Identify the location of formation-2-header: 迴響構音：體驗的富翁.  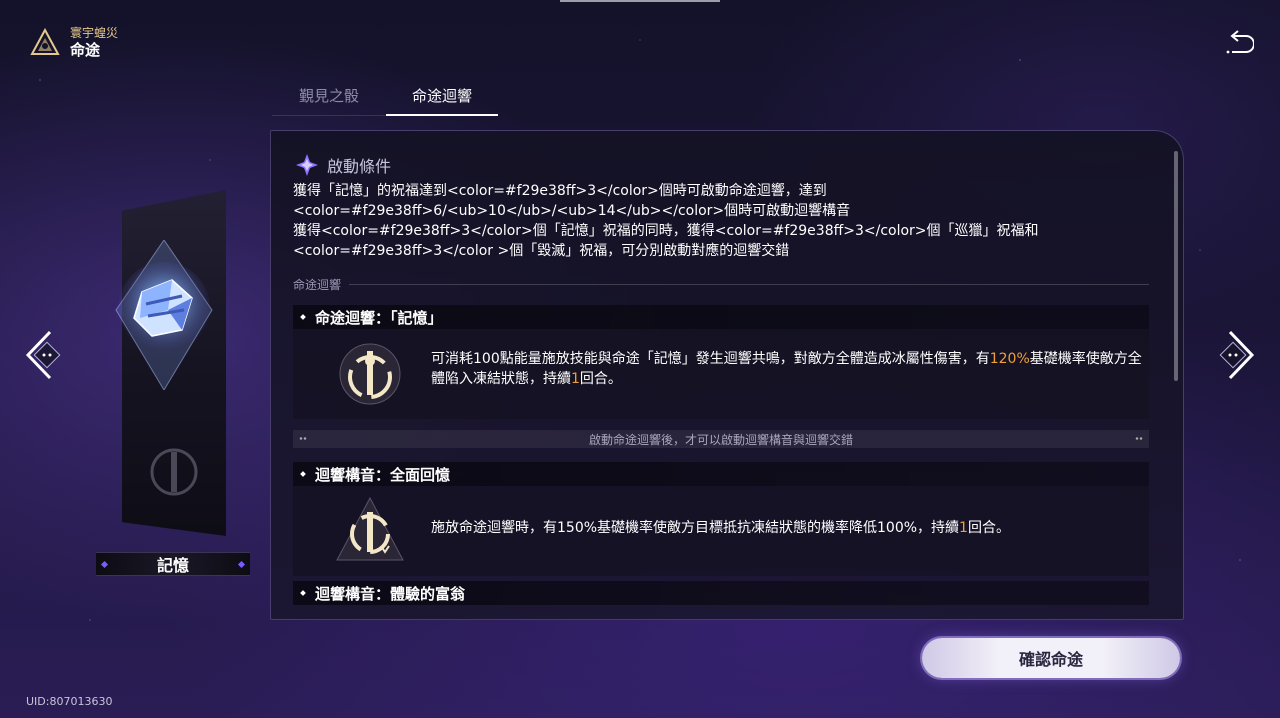
(721, 593).